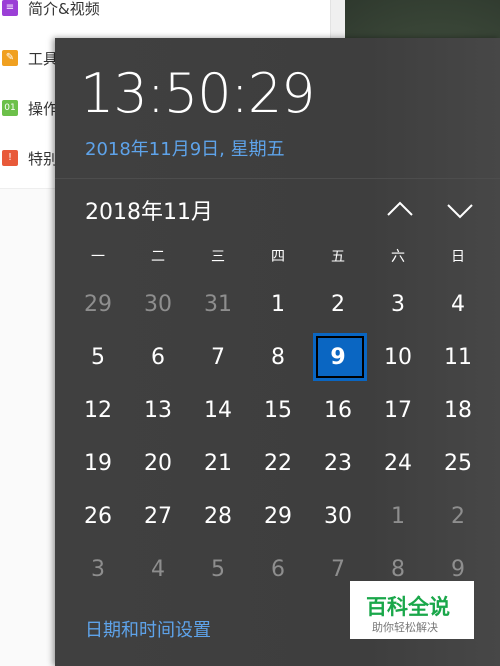 The width and height of the screenshot is (500, 666). I want to click on day-cell: 19, so click(98, 464).